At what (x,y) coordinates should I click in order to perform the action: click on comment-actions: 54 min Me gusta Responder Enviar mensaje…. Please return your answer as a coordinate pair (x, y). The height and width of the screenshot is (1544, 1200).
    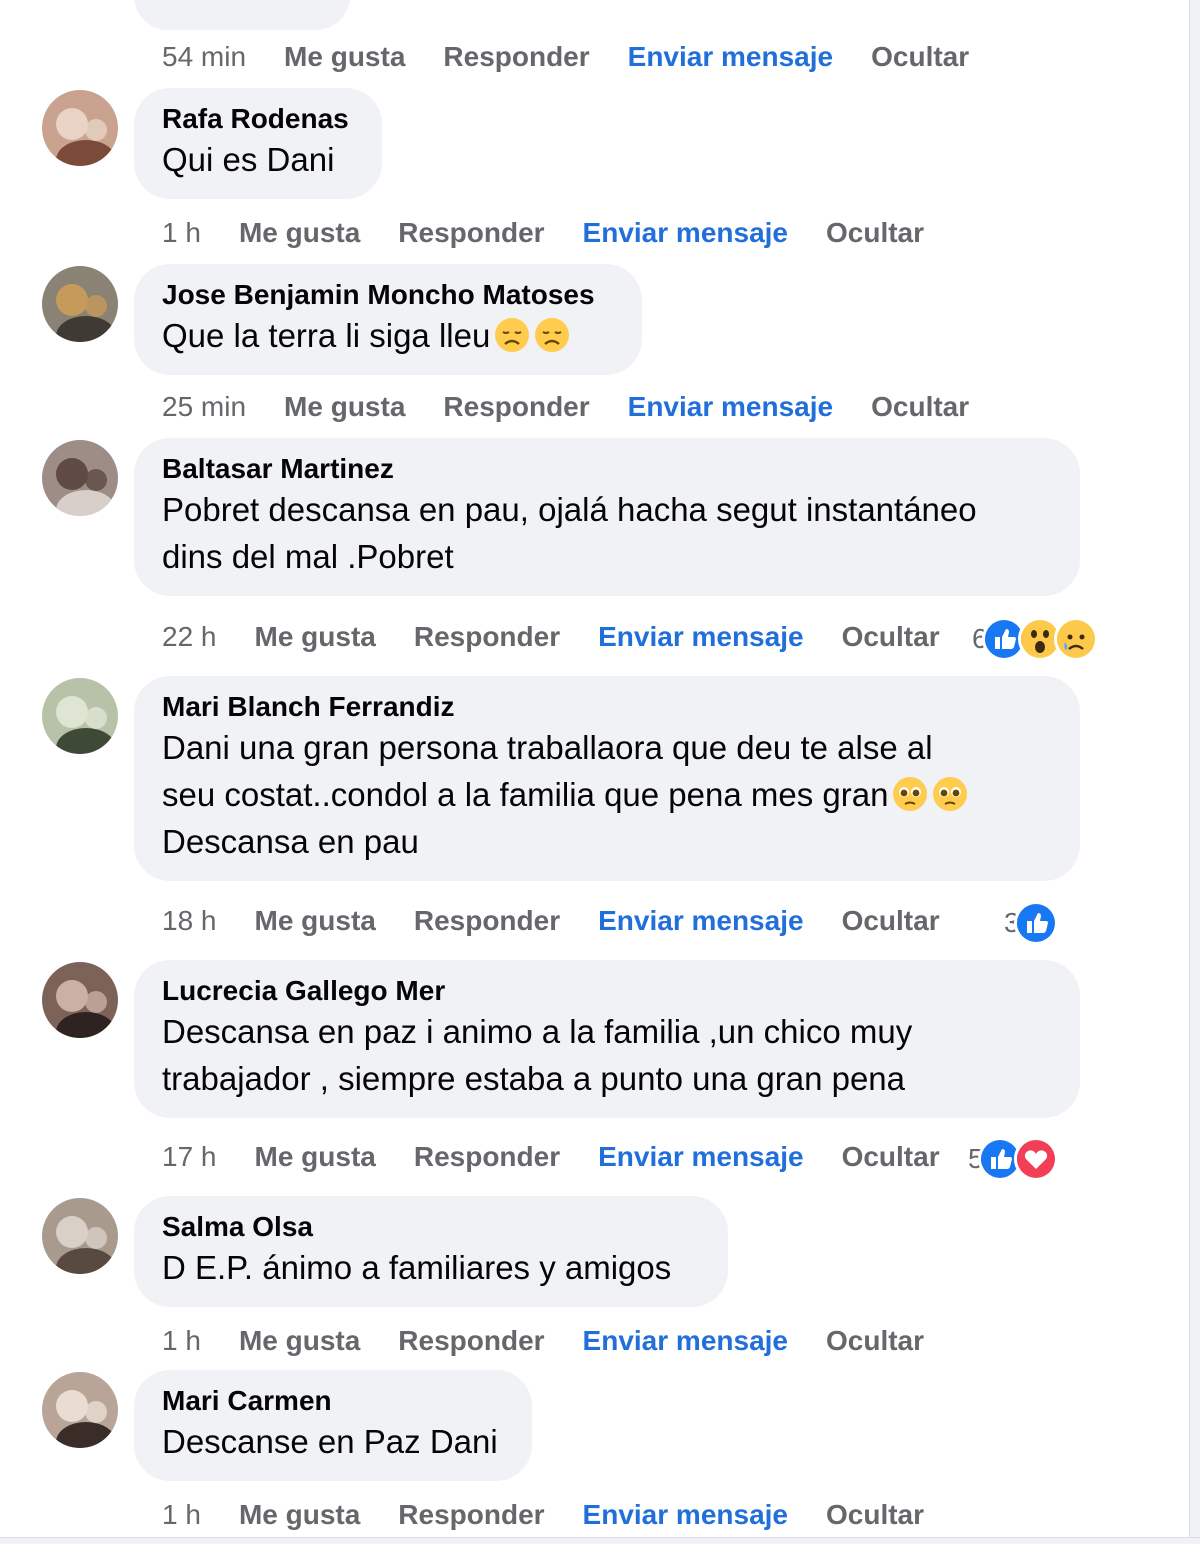
    Looking at the image, I should click on (584, 57).